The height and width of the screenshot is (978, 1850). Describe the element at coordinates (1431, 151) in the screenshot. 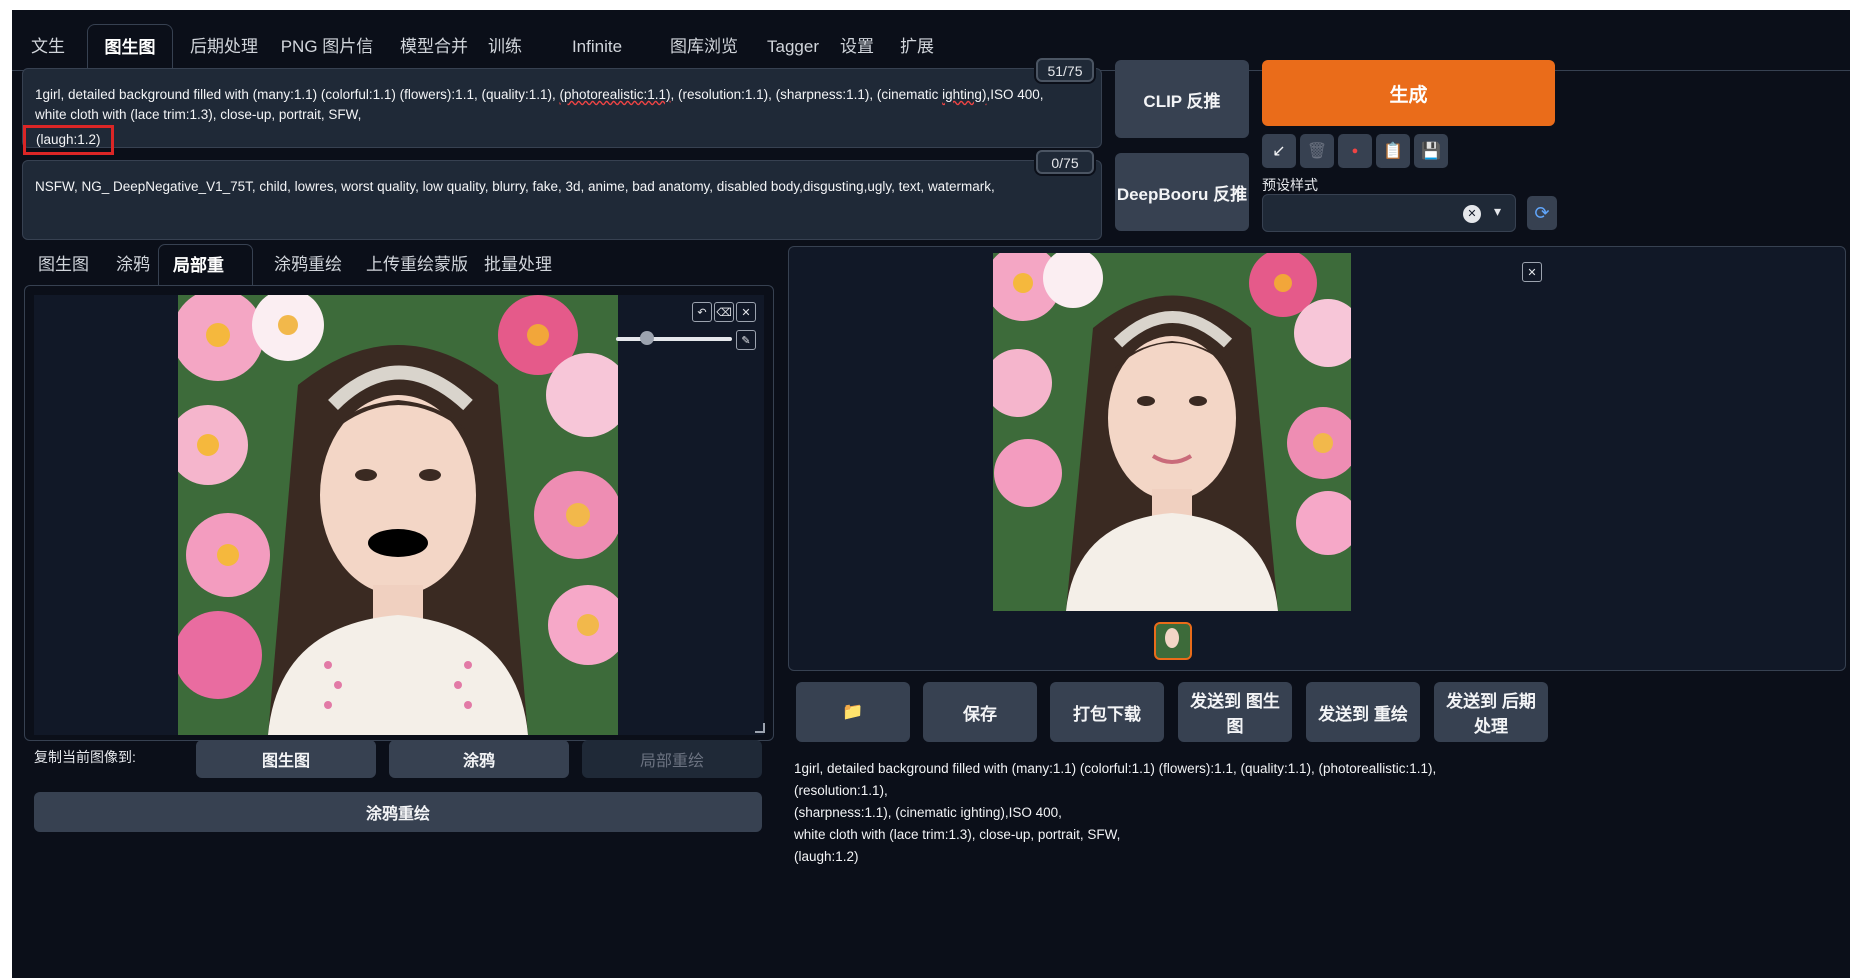

I see `save-style-icon: 💾` at that location.